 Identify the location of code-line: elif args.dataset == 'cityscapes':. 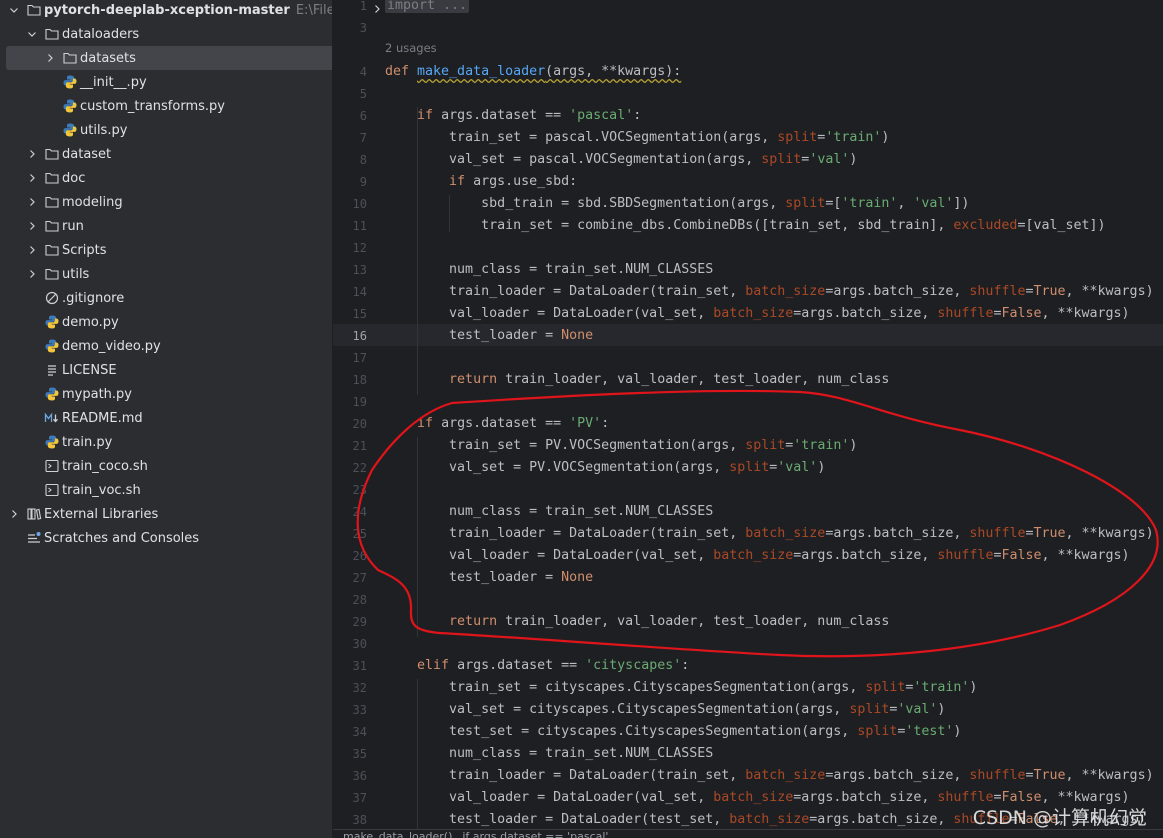
(537, 666).